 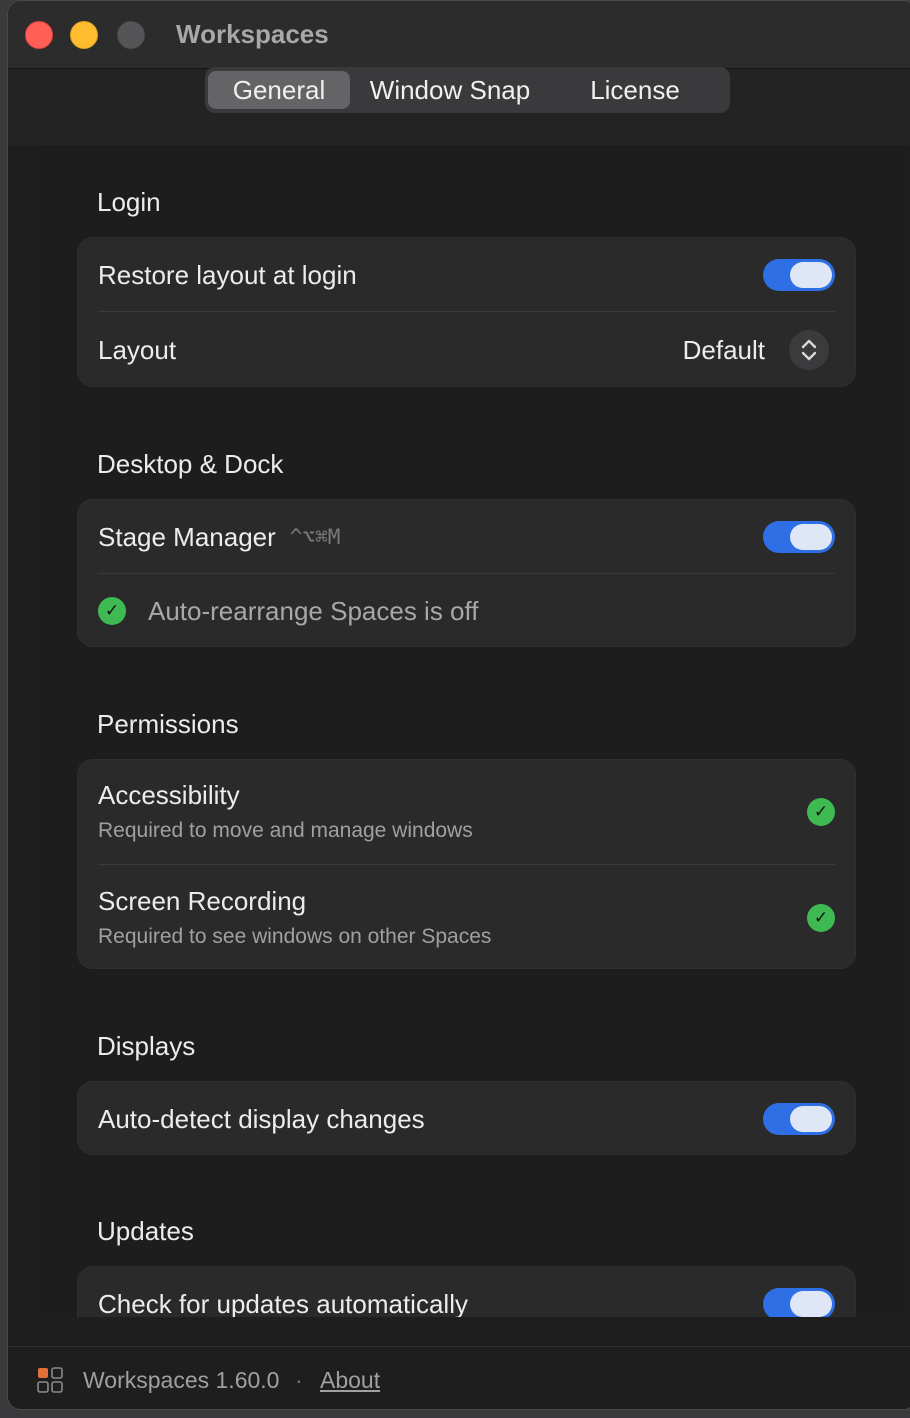 What do you see at coordinates (466, 275) in the screenshot?
I see `row-restore-layout: Restore layout at login` at bounding box center [466, 275].